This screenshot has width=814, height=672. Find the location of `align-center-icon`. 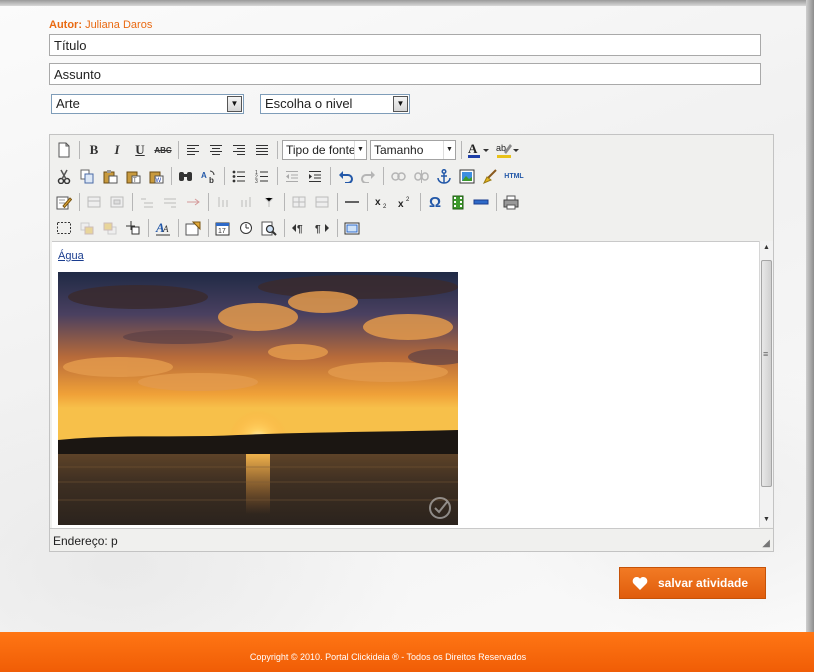

align-center-icon is located at coordinates (216, 150).